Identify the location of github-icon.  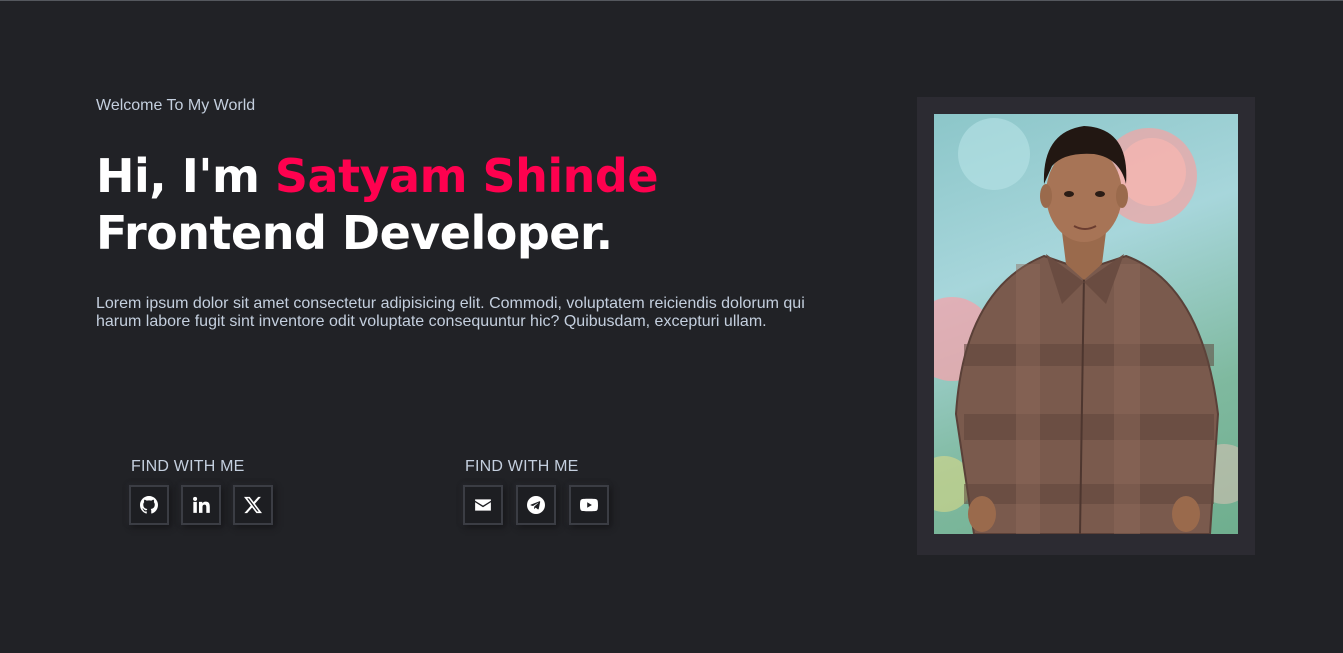
(149, 505).